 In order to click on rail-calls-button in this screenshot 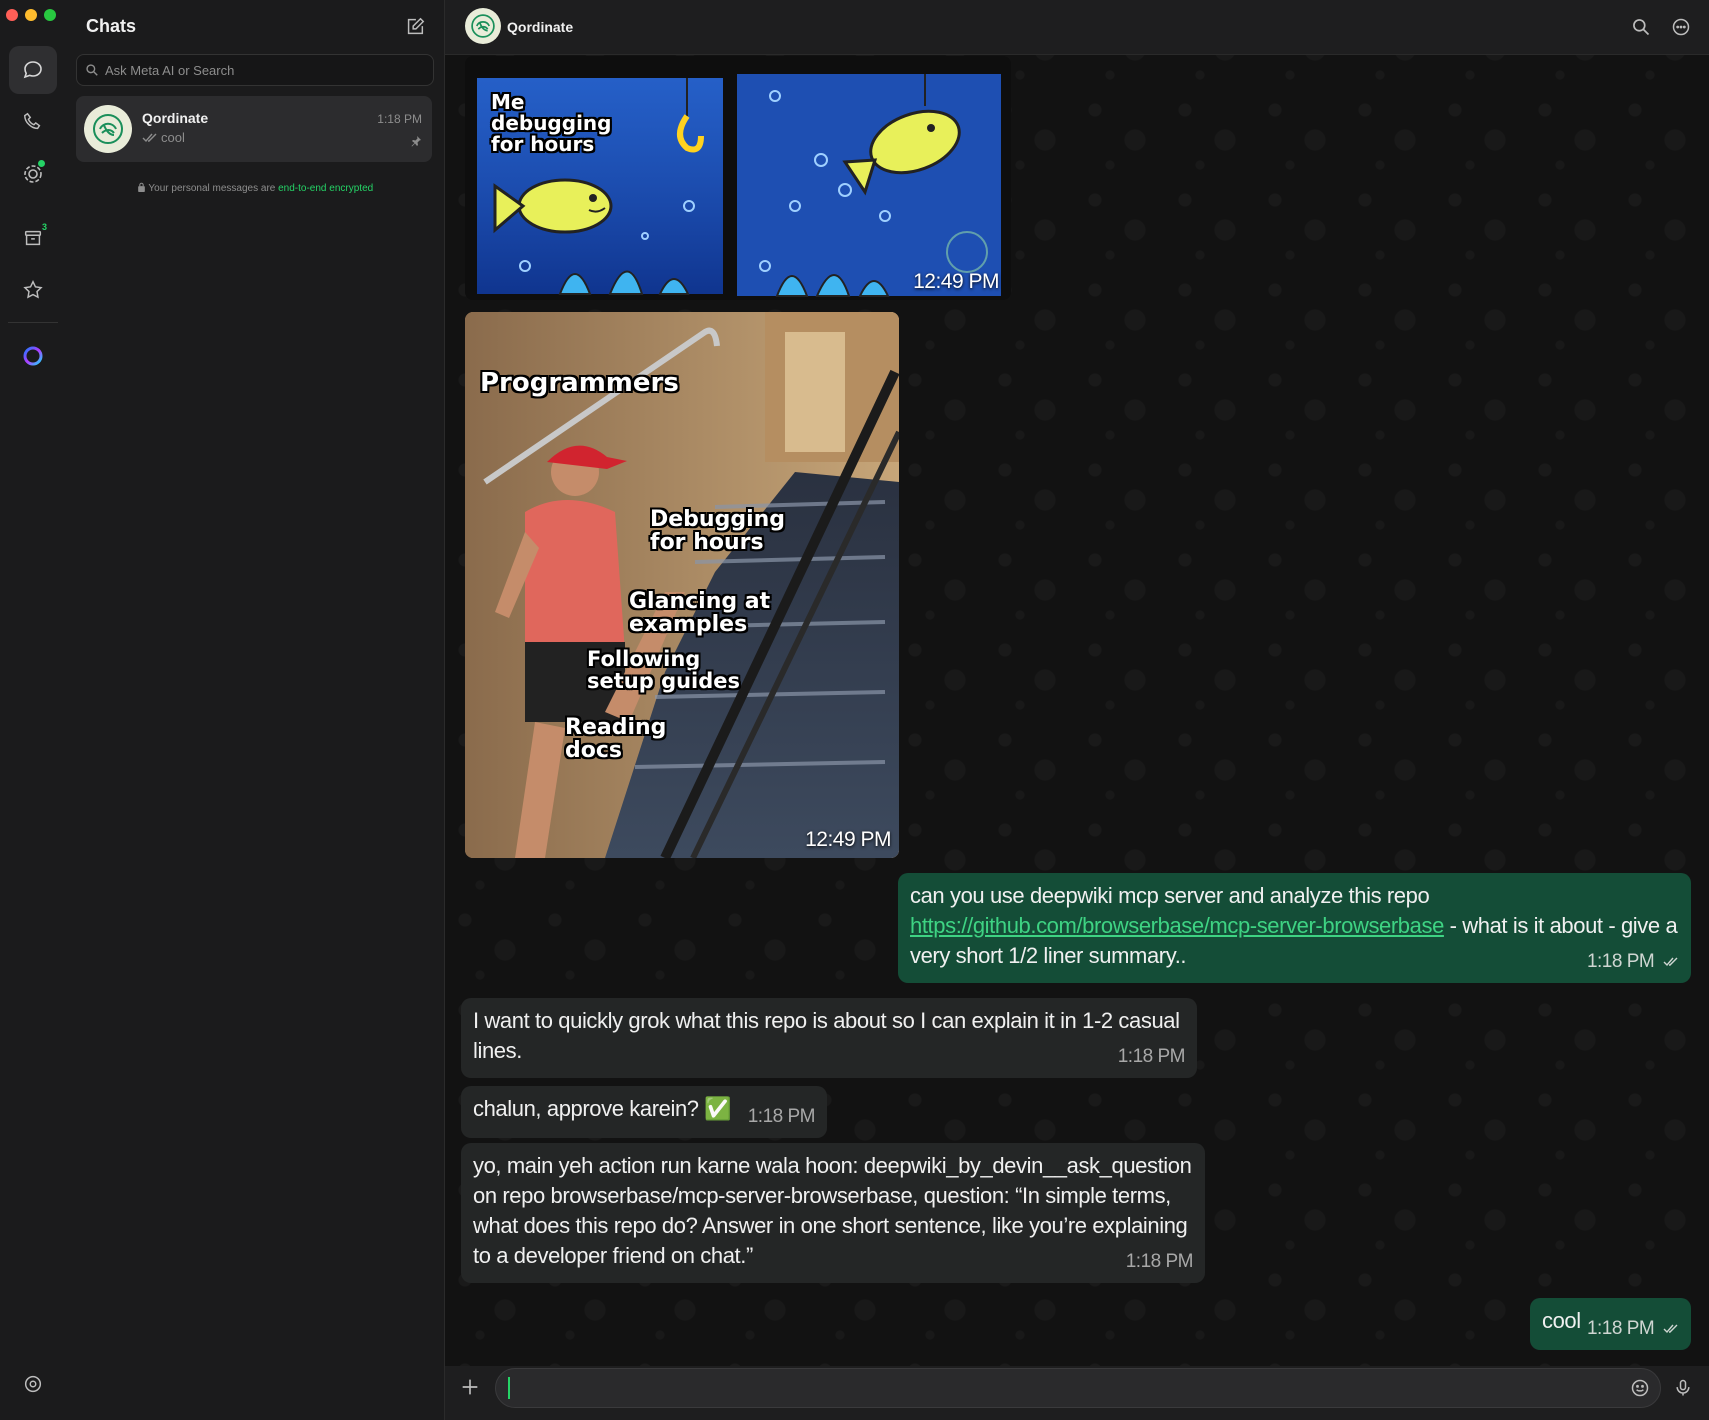, I will do `click(33, 122)`.